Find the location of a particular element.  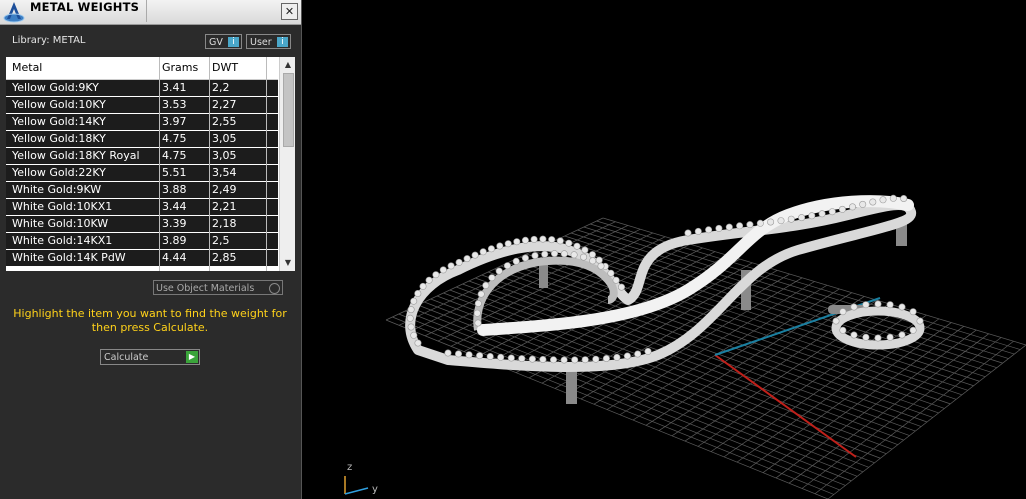

table-row: White Gold:10KX1 3.44 2,21 is located at coordinates (142, 207).